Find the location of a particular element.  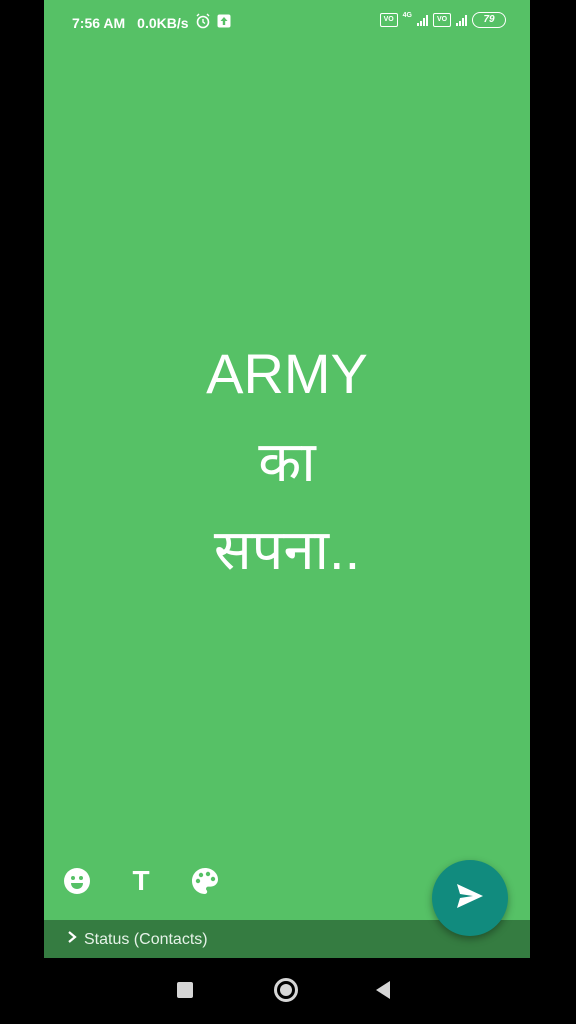

send-button is located at coordinates (470, 898).